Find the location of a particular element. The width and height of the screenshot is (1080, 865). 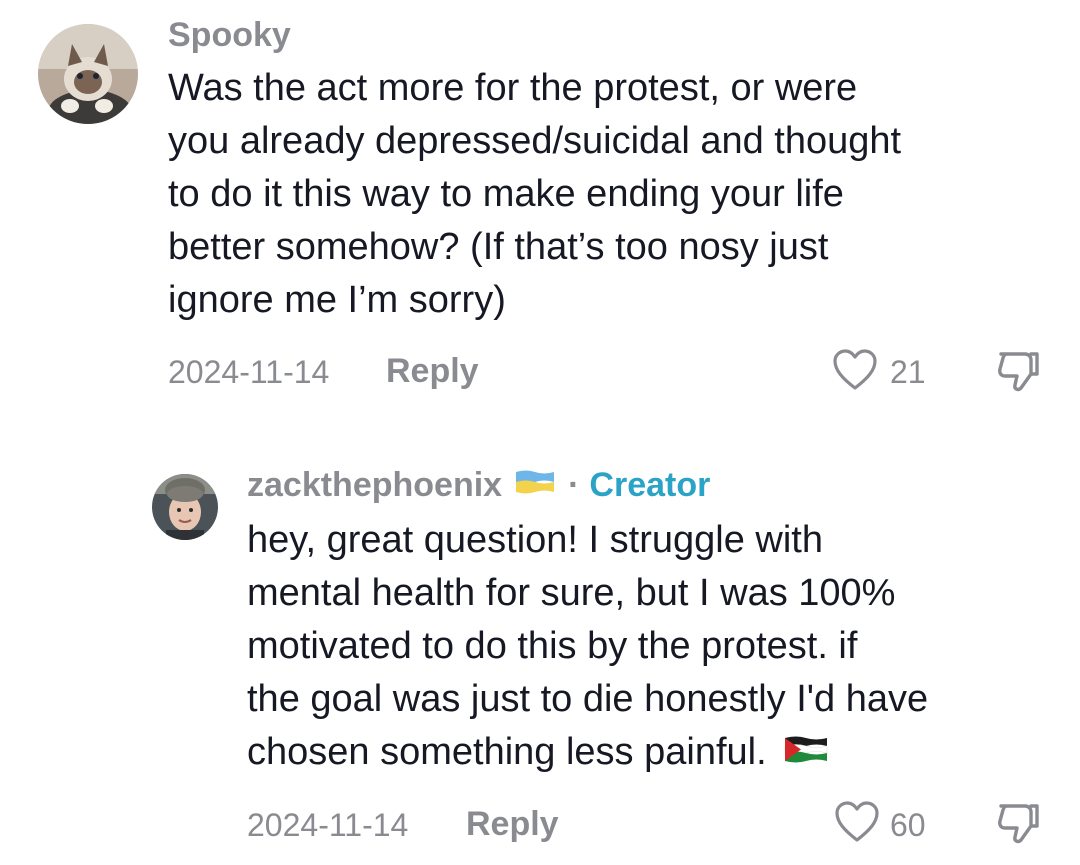

comment-text-line: chosen something less painful. is located at coordinates (507, 752).